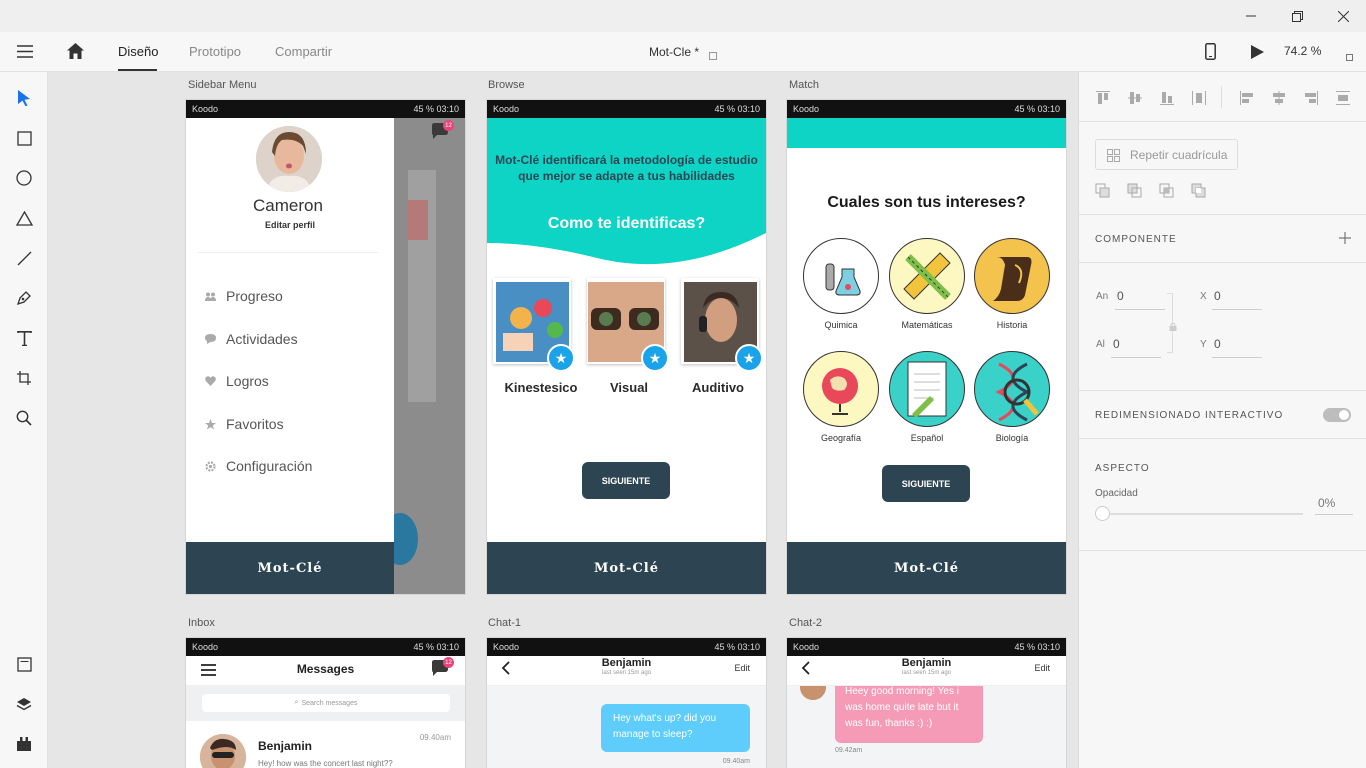 This screenshot has width=1366, height=768. What do you see at coordinates (1302, 51) in the screenshot?
I see `zoom-level: 74.2 %` at bounding box center [1302, 51].